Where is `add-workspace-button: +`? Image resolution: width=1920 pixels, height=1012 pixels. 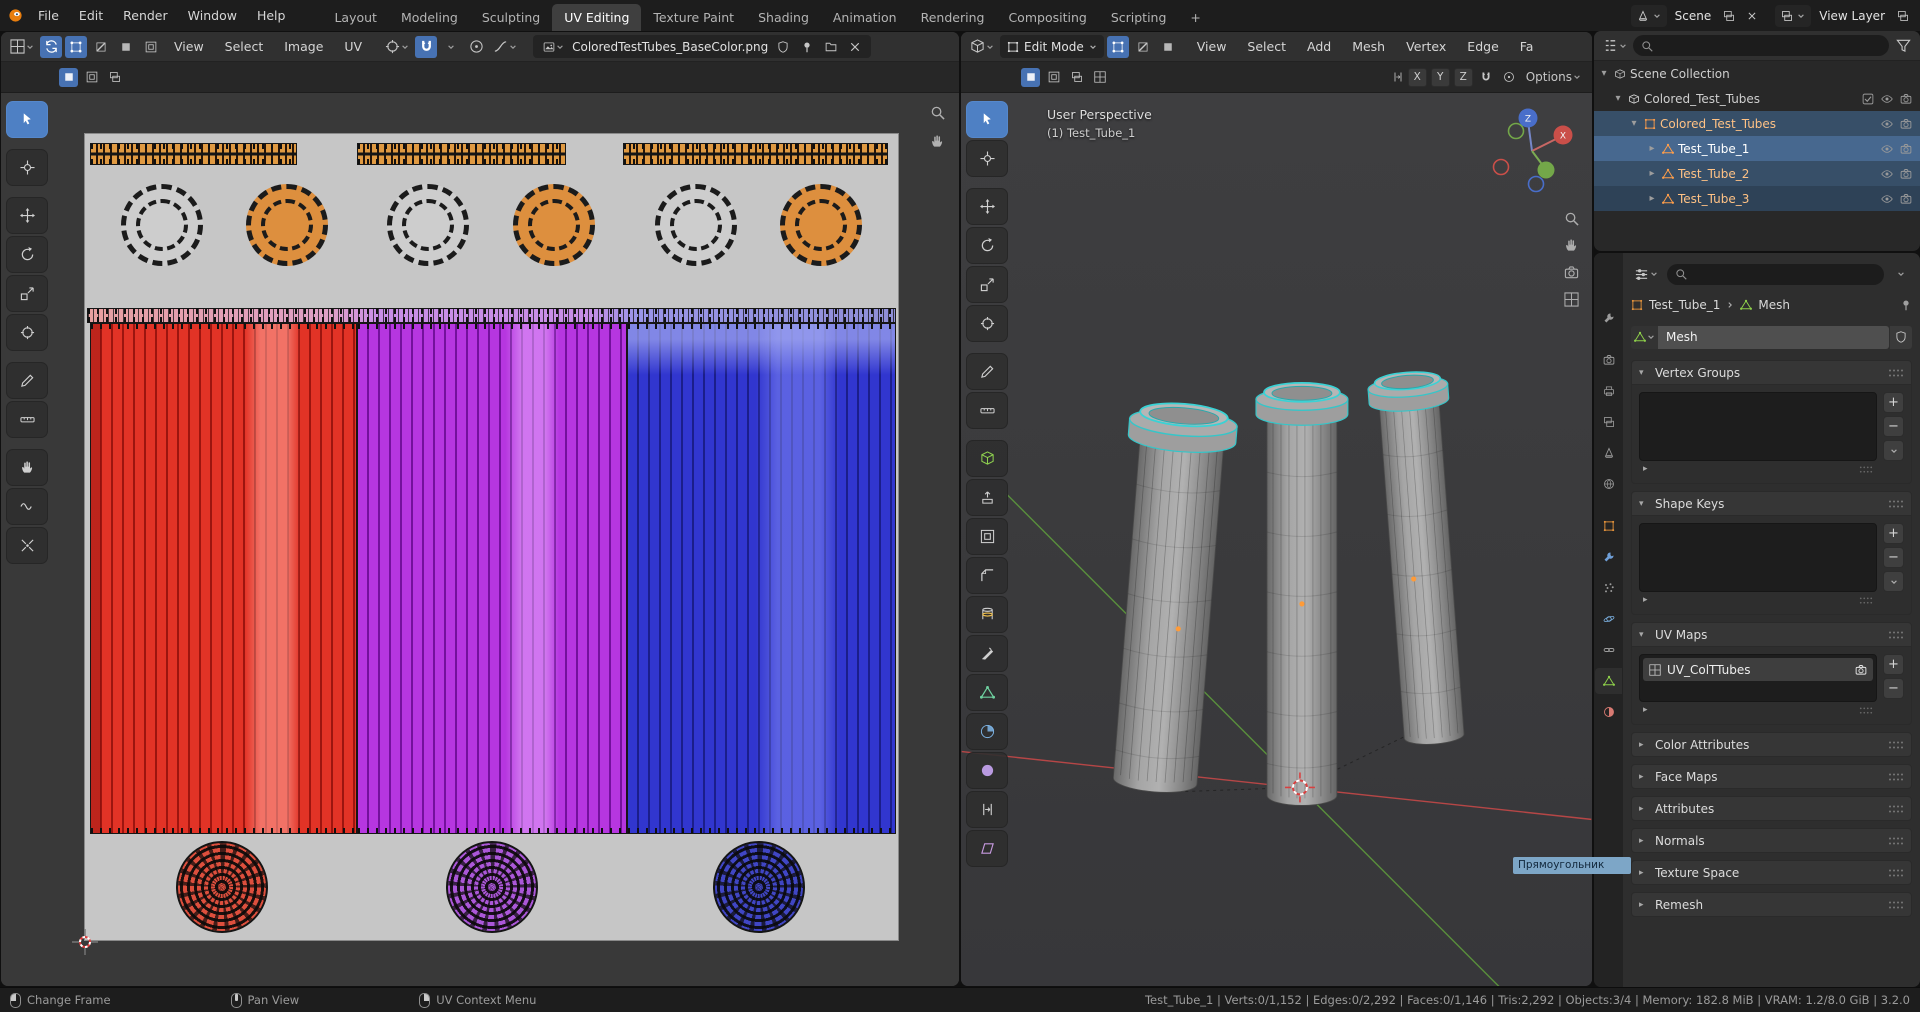
add-workspace-button: + is located at coordinates (1195, 17).